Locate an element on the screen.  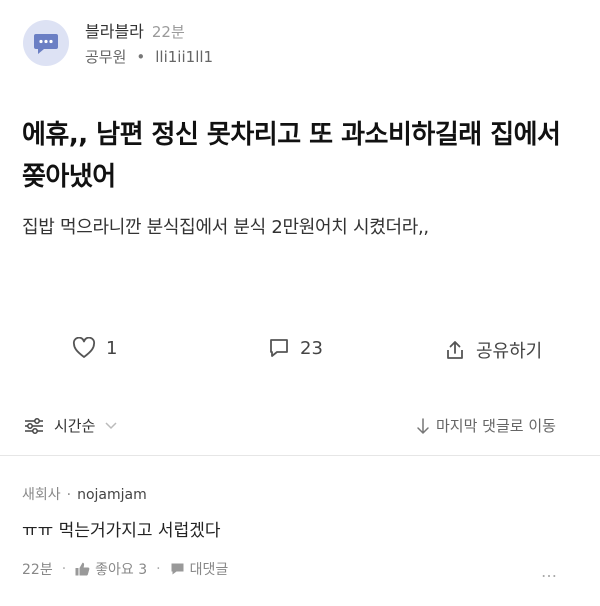
author-avatar is located at coordinates (46, 43).